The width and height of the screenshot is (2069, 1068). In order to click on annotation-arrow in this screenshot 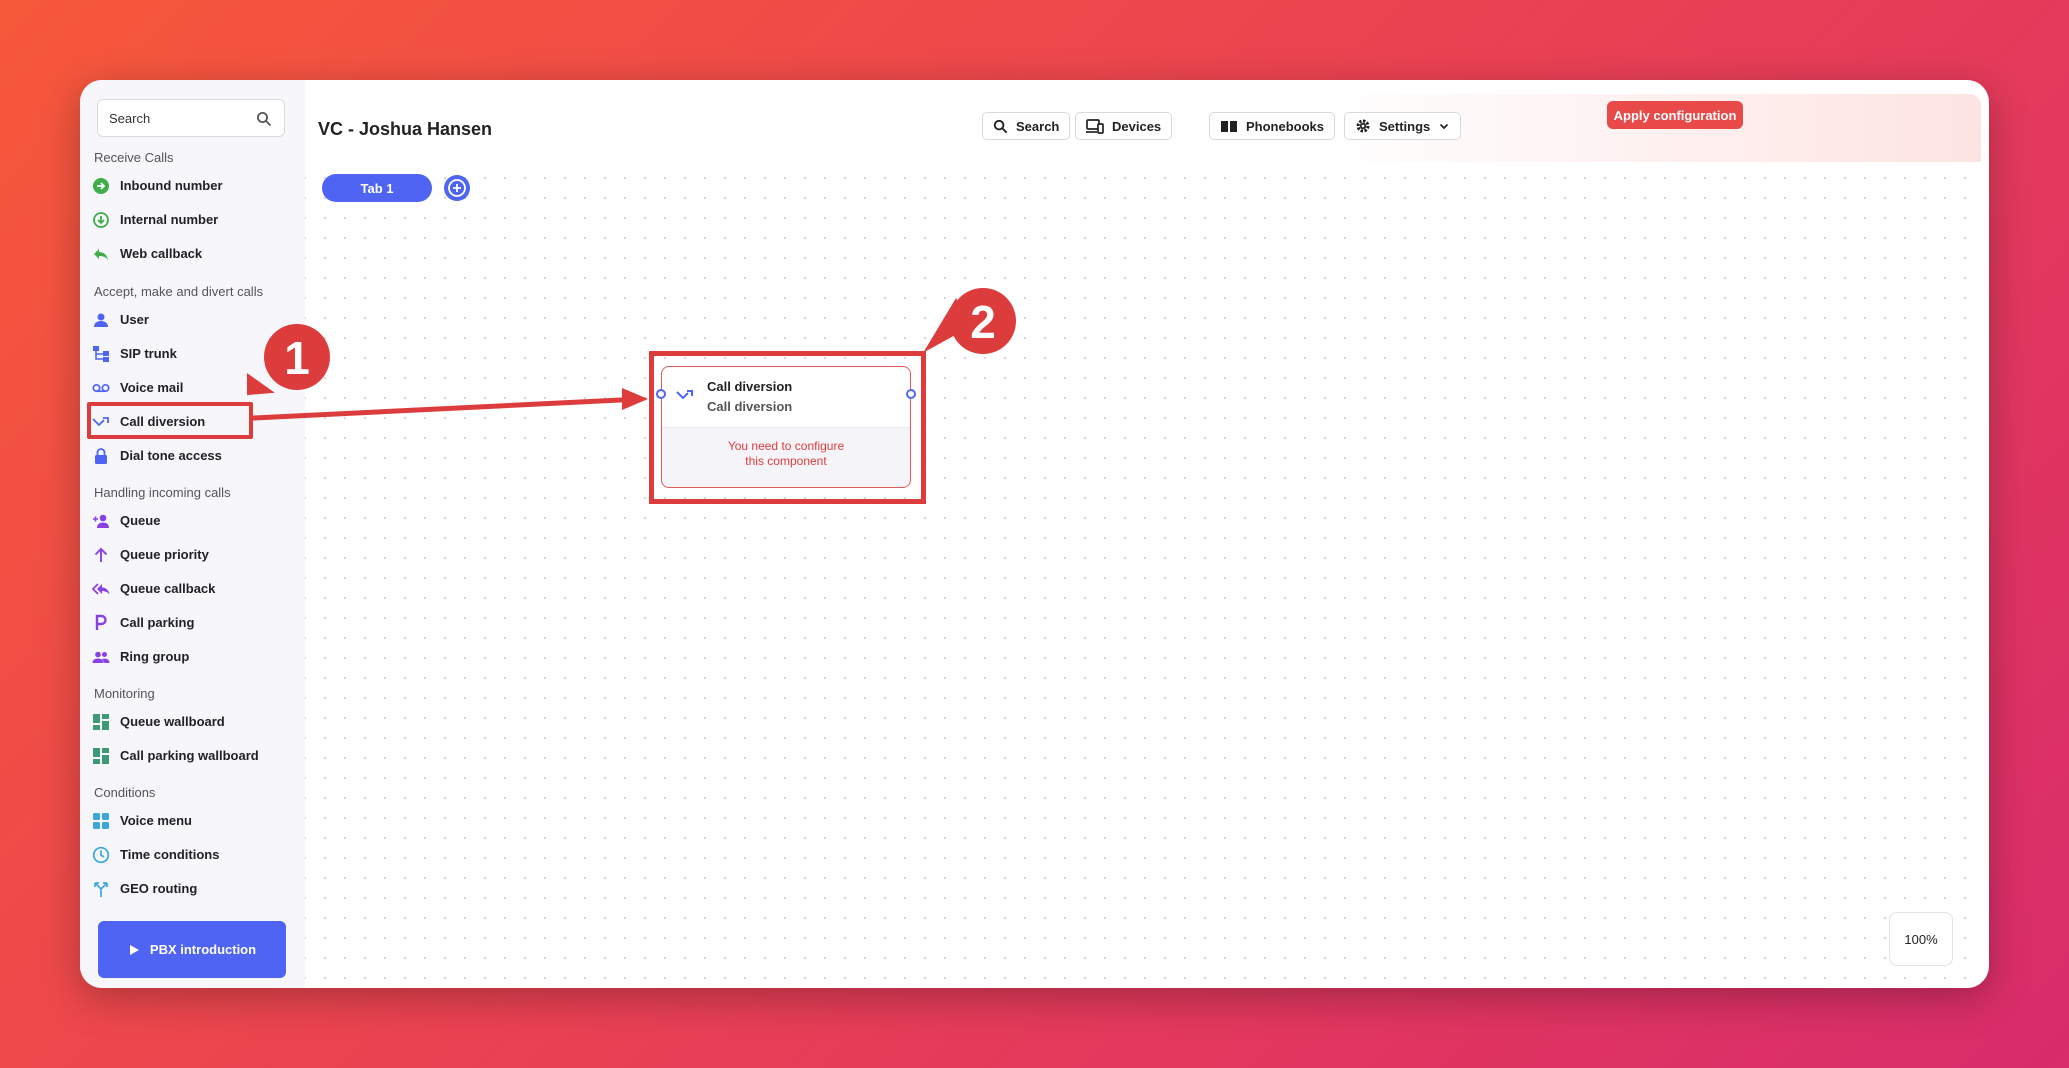, I will do `click(447, 408)`.